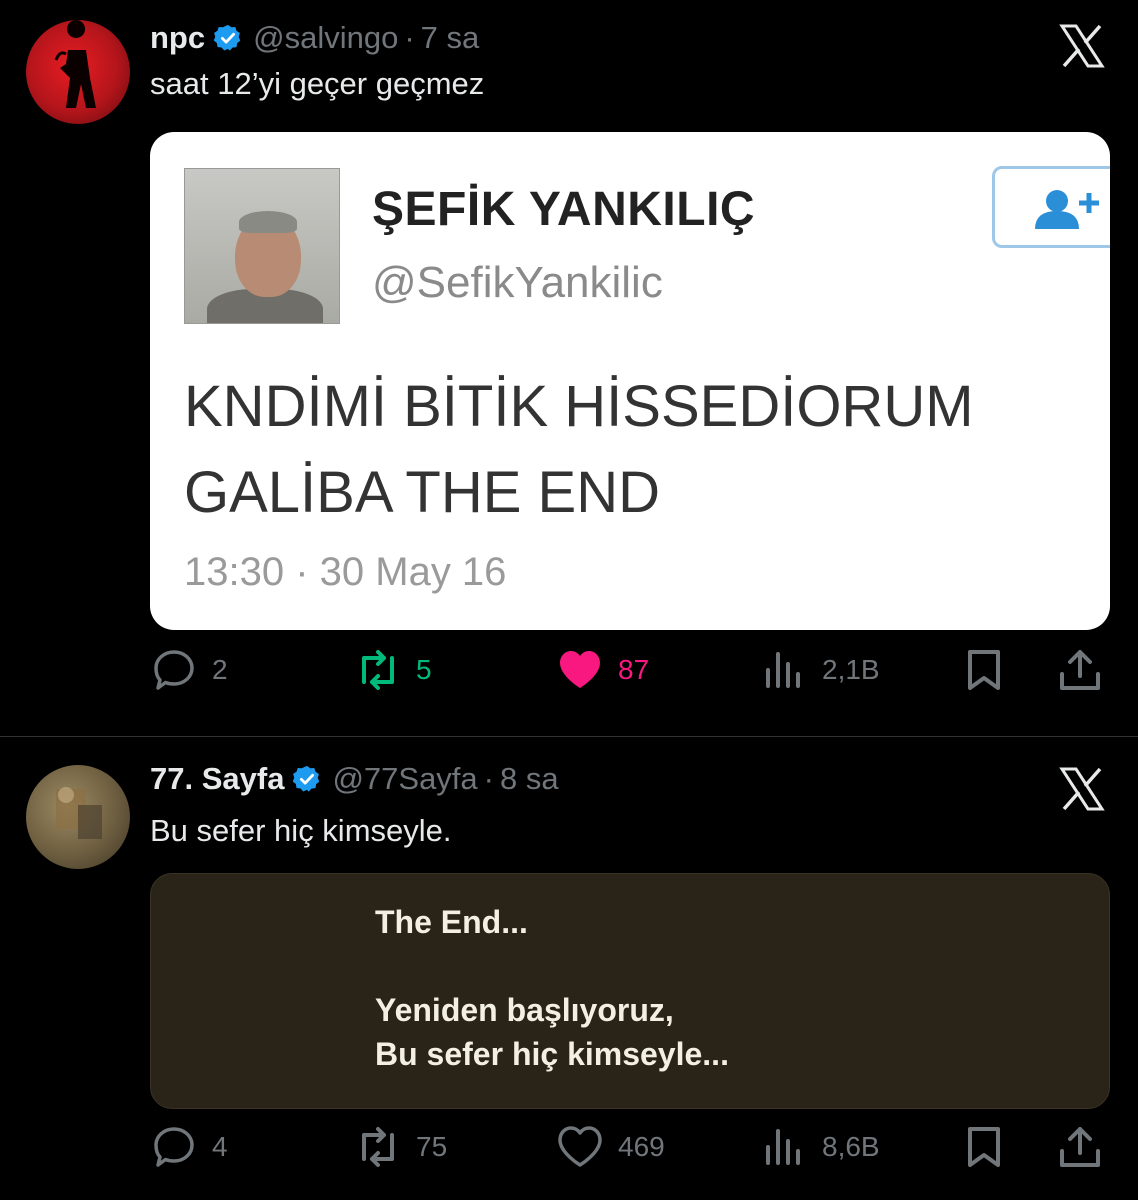  What do you see at coordinates (301, 830) in the screenshot?
I see `tweet-text: Bu sefer hiç kimseyle.` at bounding box center [301, 830].